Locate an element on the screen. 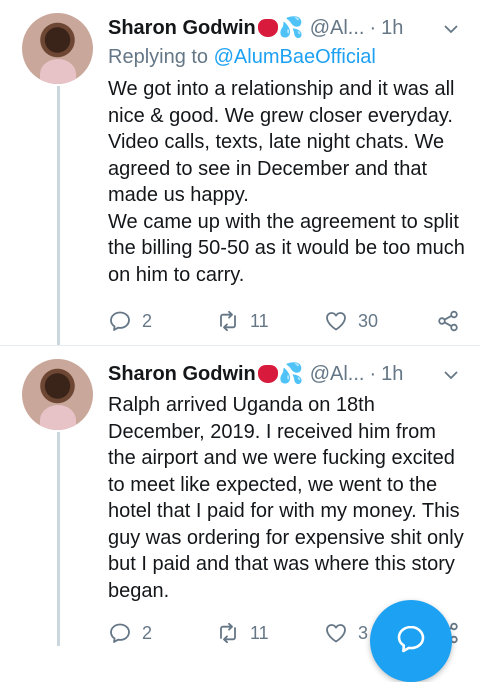 The width and height of the screenshot is (480, 682). like-button: 30 is located at coordinates (351, 321).